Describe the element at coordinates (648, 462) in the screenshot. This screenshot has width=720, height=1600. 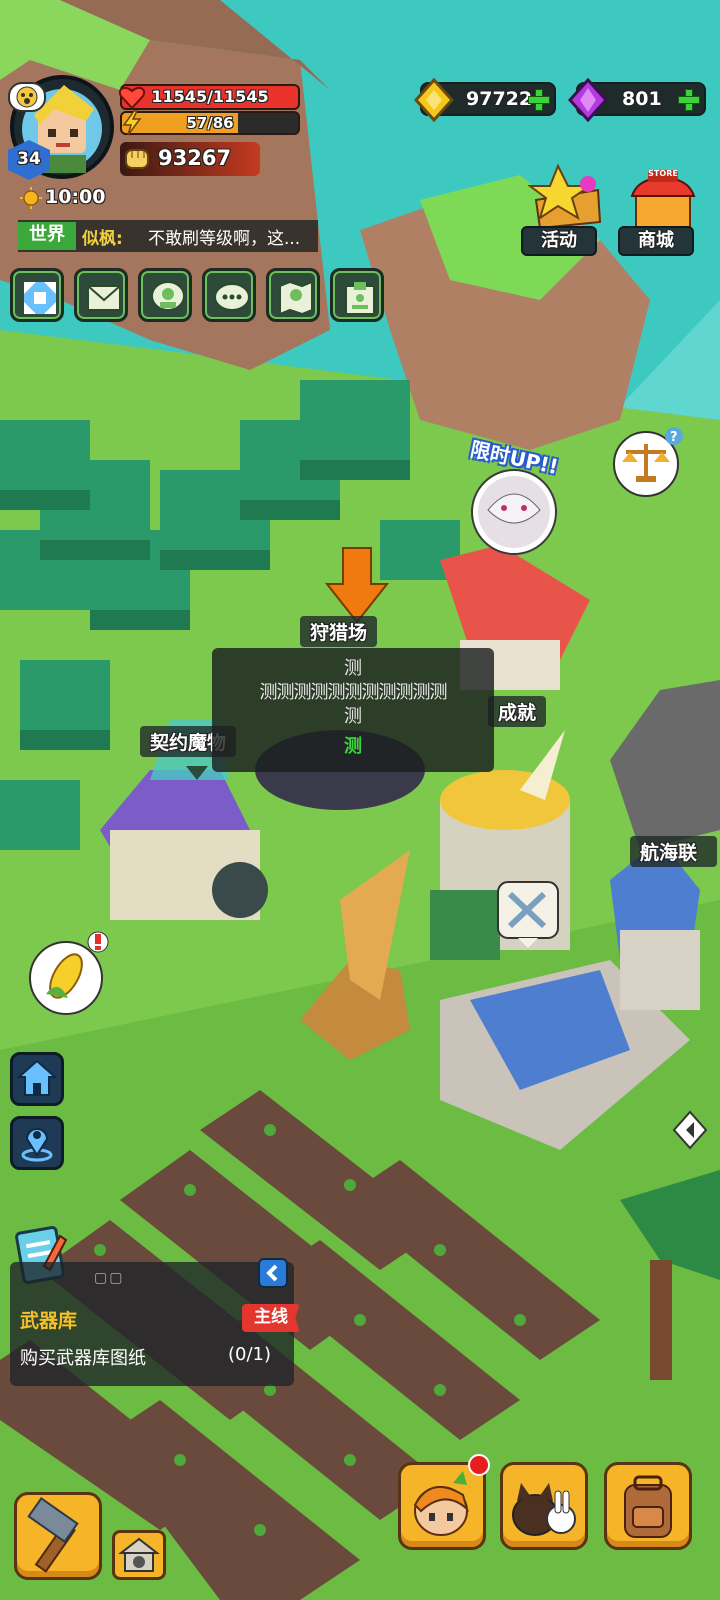
I see `scales-icon: ?` at that location.